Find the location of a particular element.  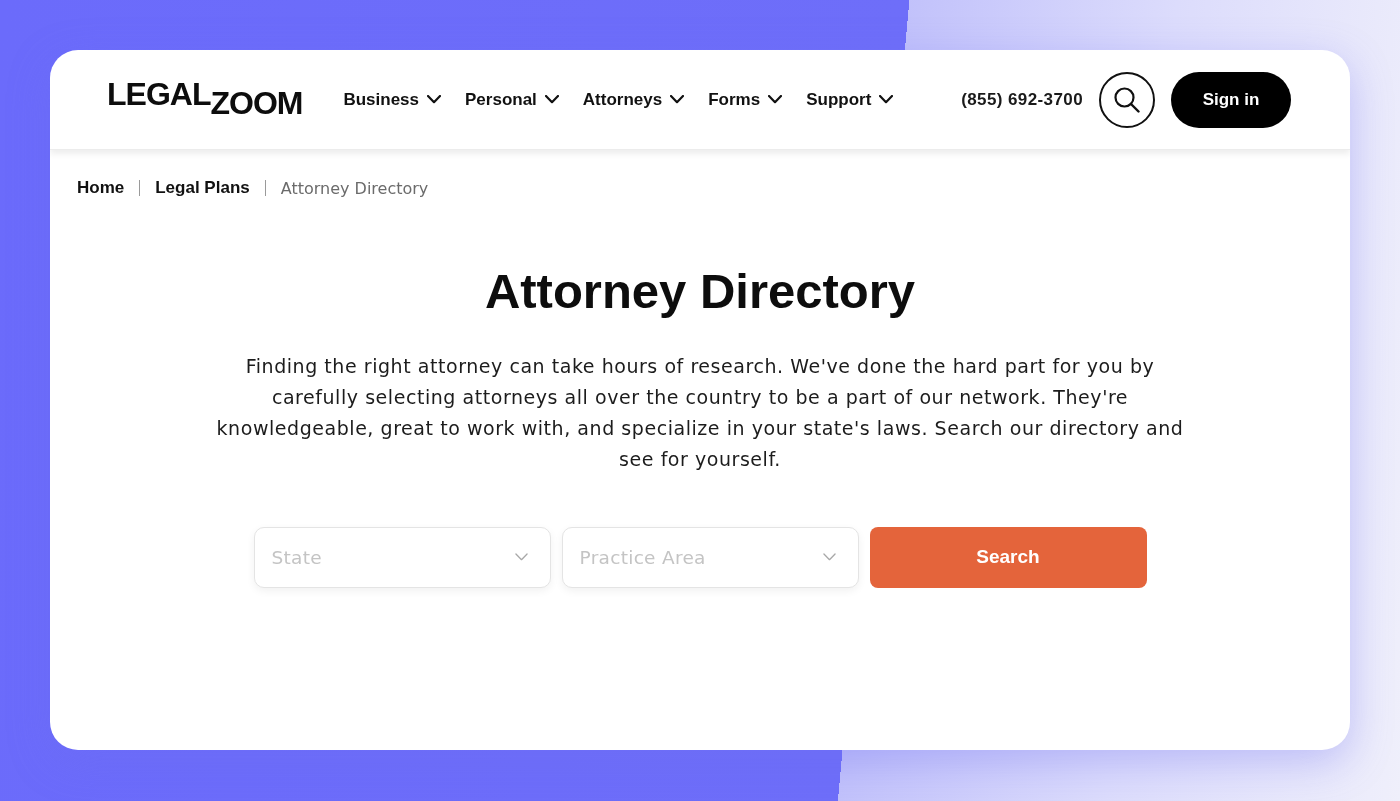

nav-menu-item: Forms is located at coordinates (745, 99).